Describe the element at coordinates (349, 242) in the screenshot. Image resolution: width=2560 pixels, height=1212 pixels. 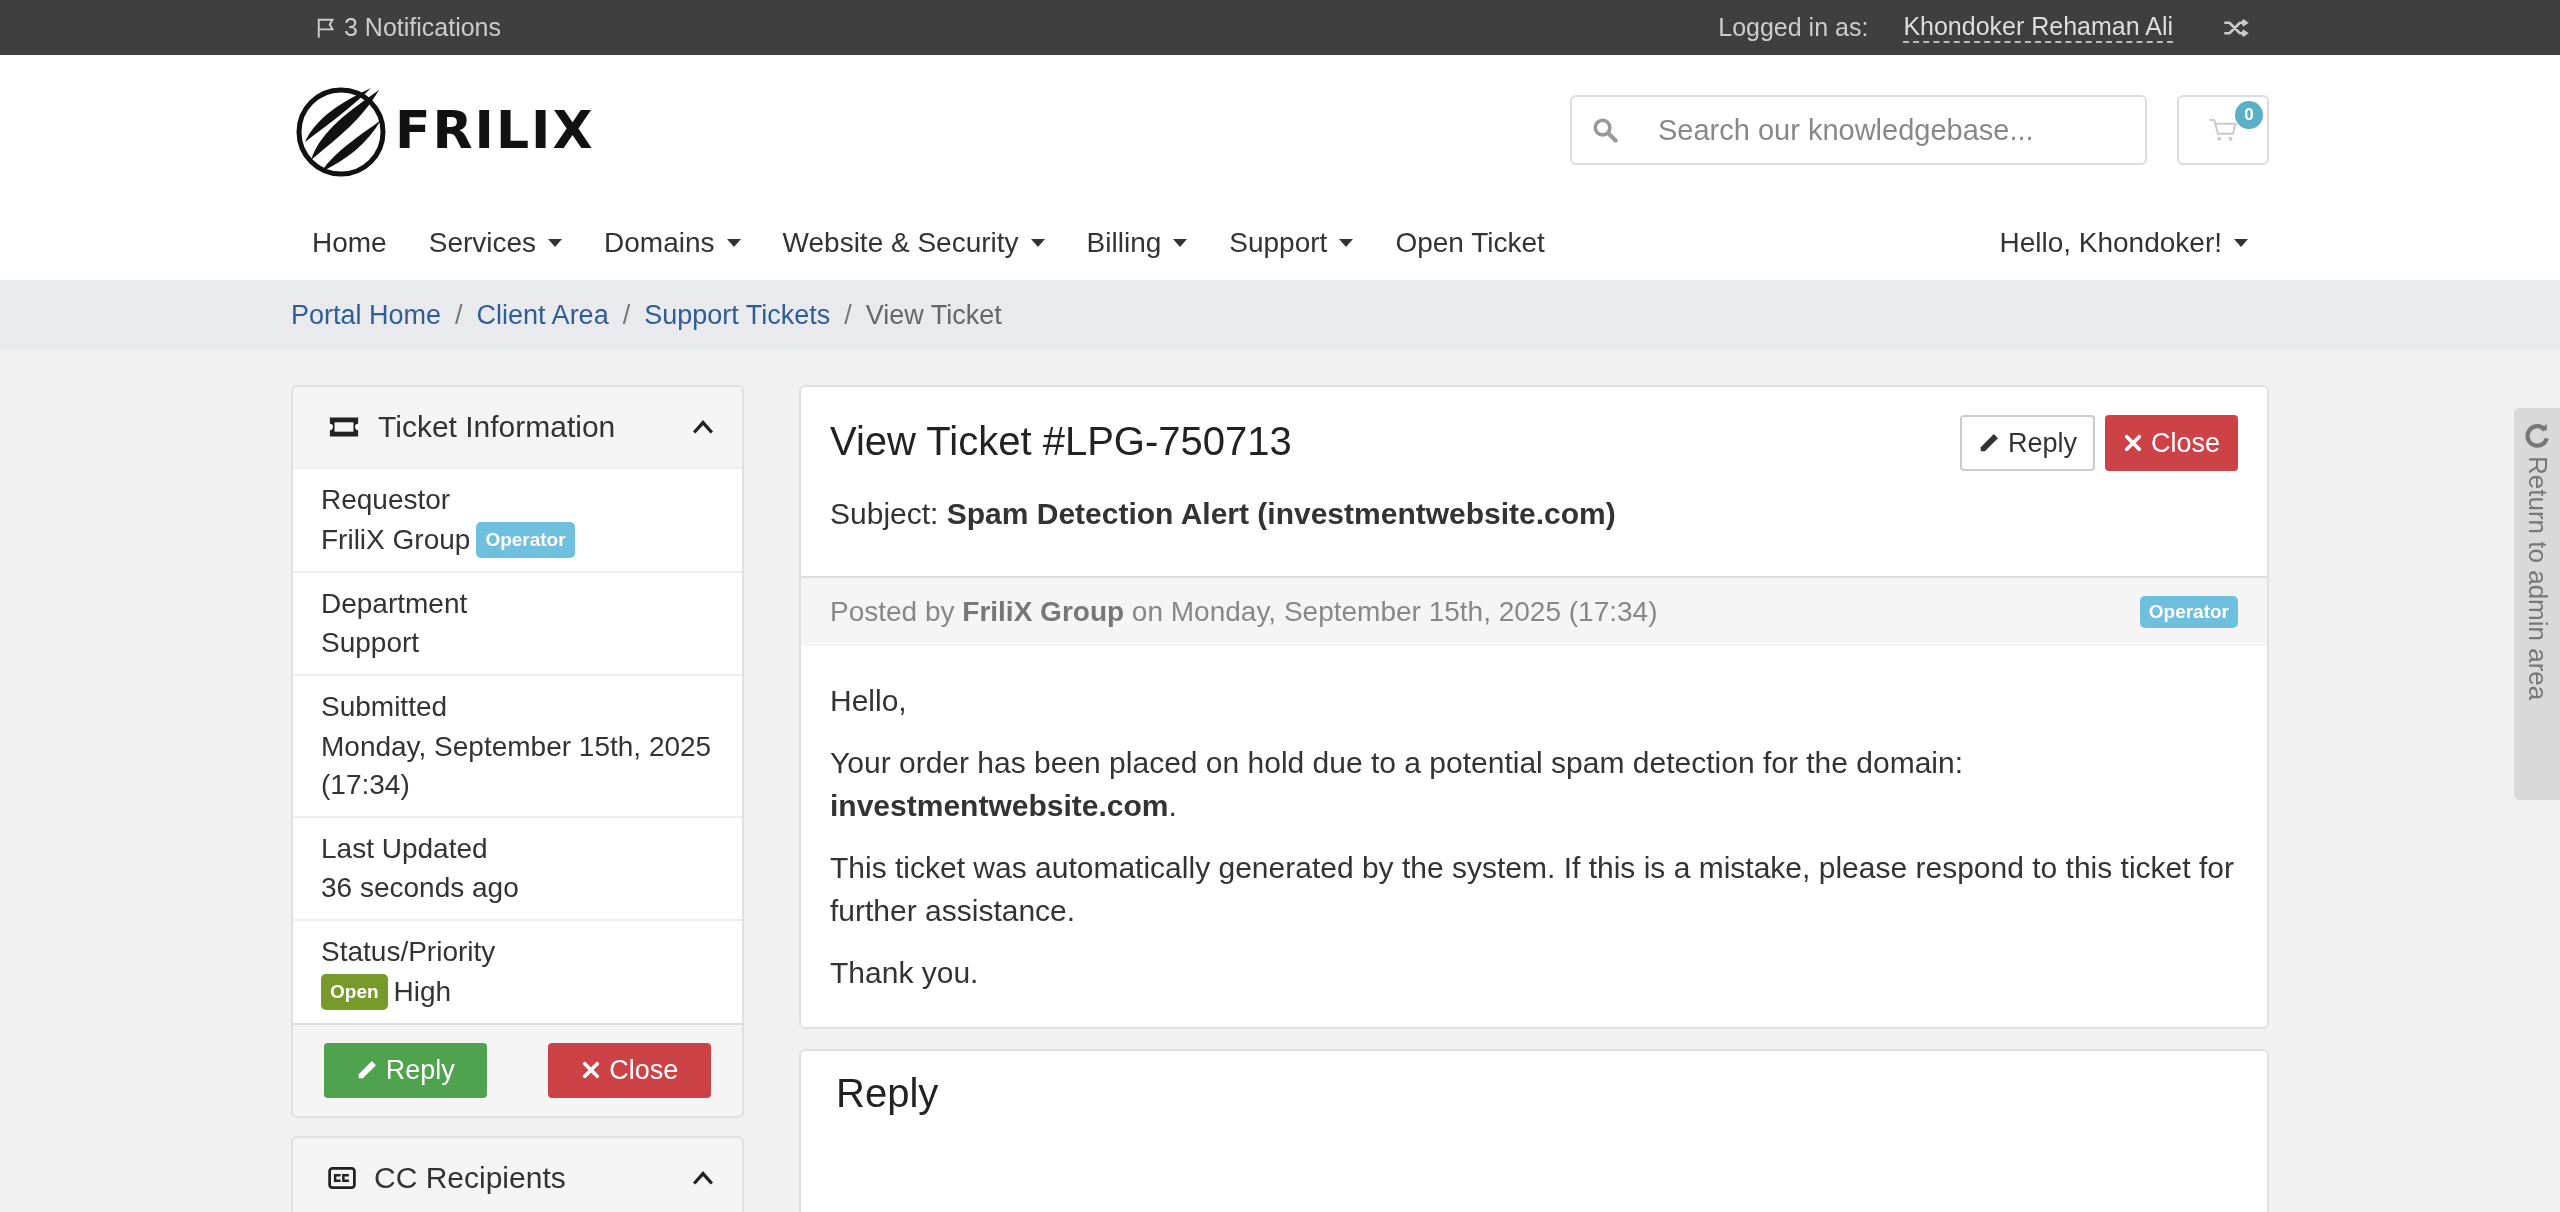
I see `nav-link: Home` at that location.